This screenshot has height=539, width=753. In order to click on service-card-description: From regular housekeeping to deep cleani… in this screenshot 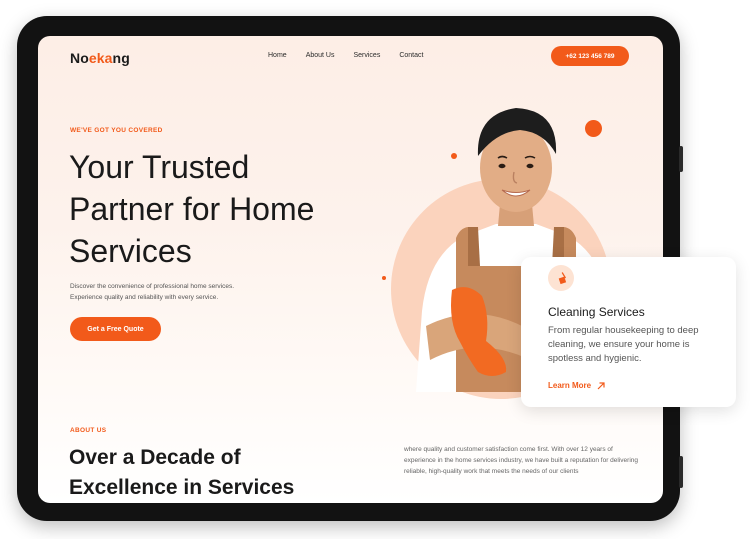, I will do `click(623, 344)`.